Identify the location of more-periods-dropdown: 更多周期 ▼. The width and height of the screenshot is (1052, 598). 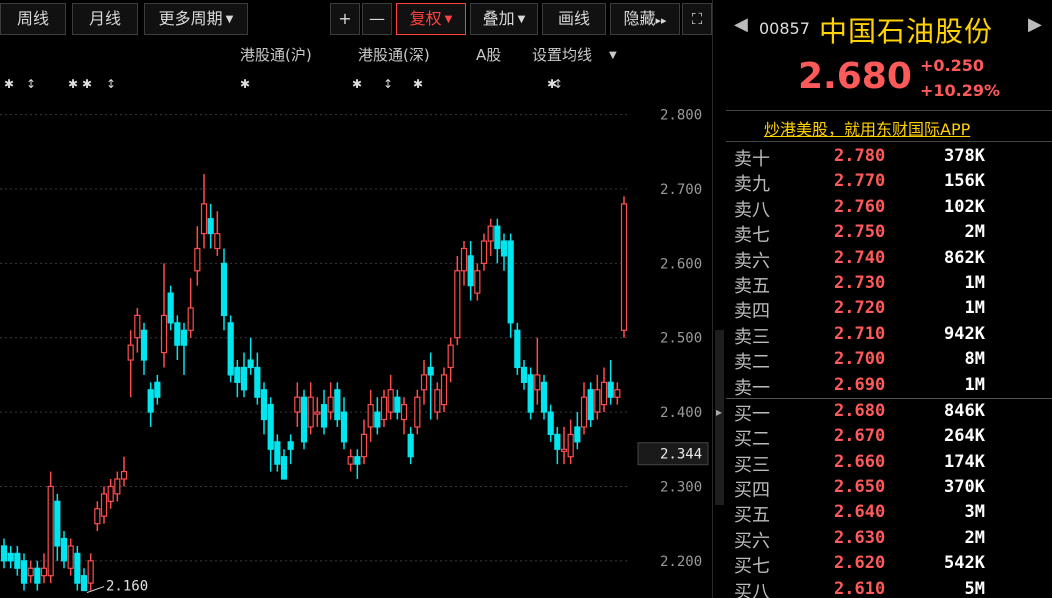
(196, 19).